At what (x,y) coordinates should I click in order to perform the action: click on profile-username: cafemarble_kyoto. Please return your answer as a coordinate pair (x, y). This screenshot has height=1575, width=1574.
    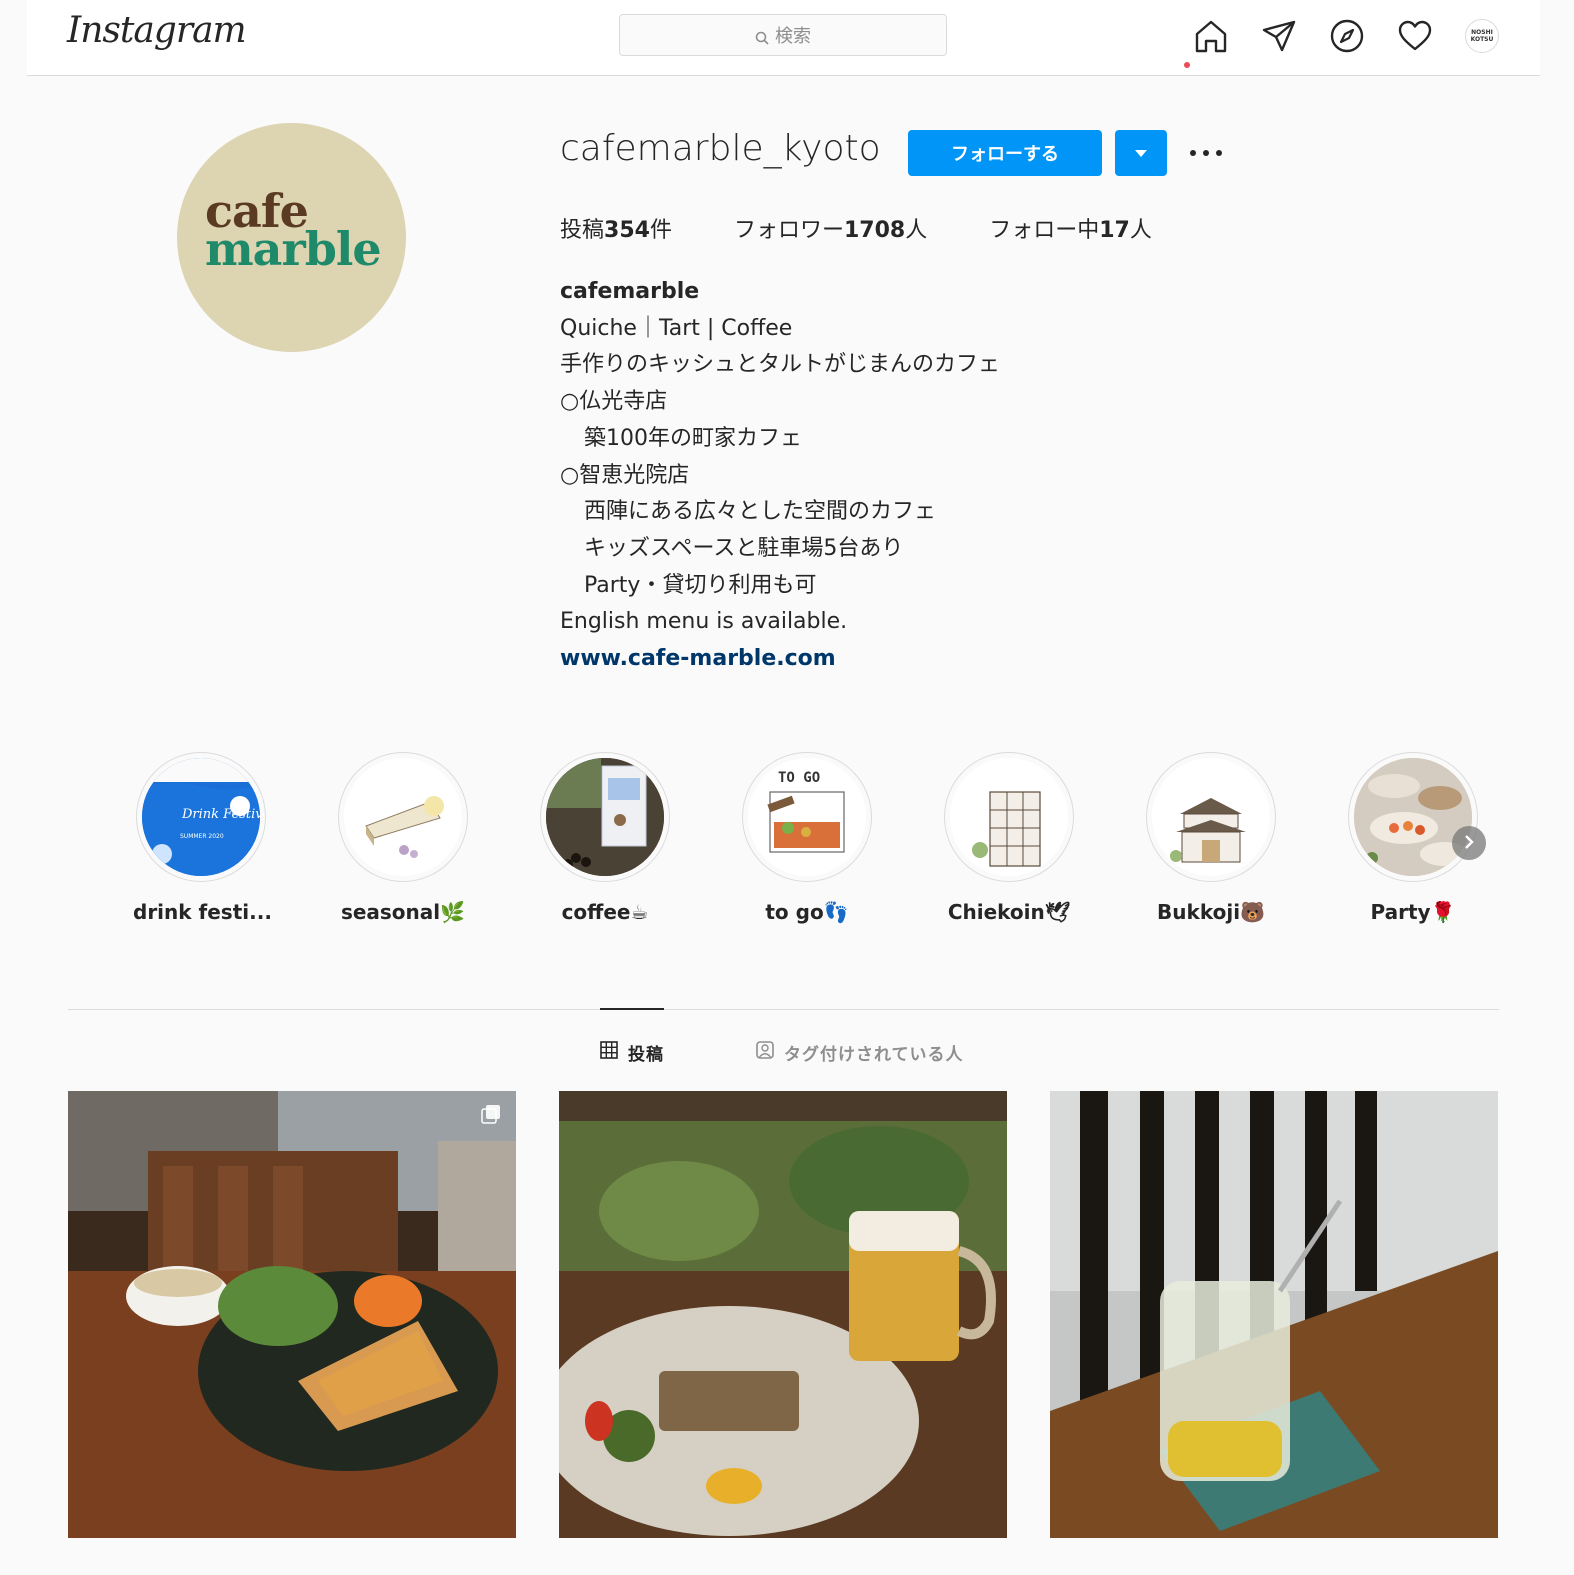
    Looking at the image, I should click on (720, 148).